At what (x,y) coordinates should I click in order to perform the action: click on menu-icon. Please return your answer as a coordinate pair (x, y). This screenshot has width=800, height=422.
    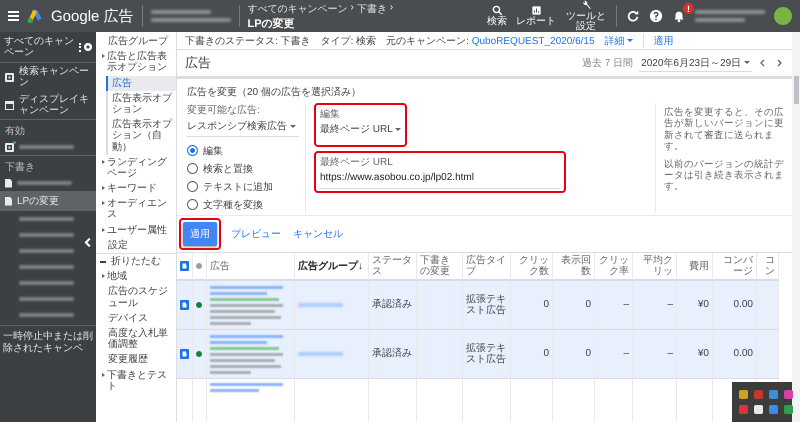
    Looking at the image, I should click on (13, 16).